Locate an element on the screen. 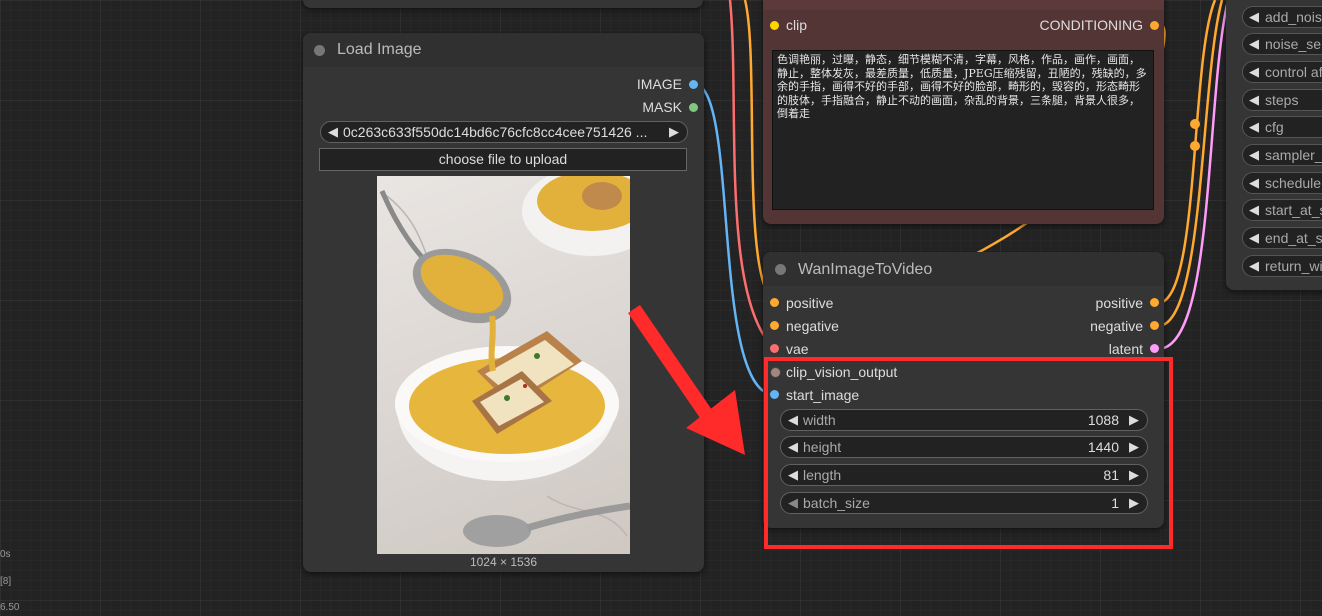 The height and width of the screenshot is (616, 1322). sampler-widget-end-at-step: ◀ end_at_s is located at coordinates (1282, 238).